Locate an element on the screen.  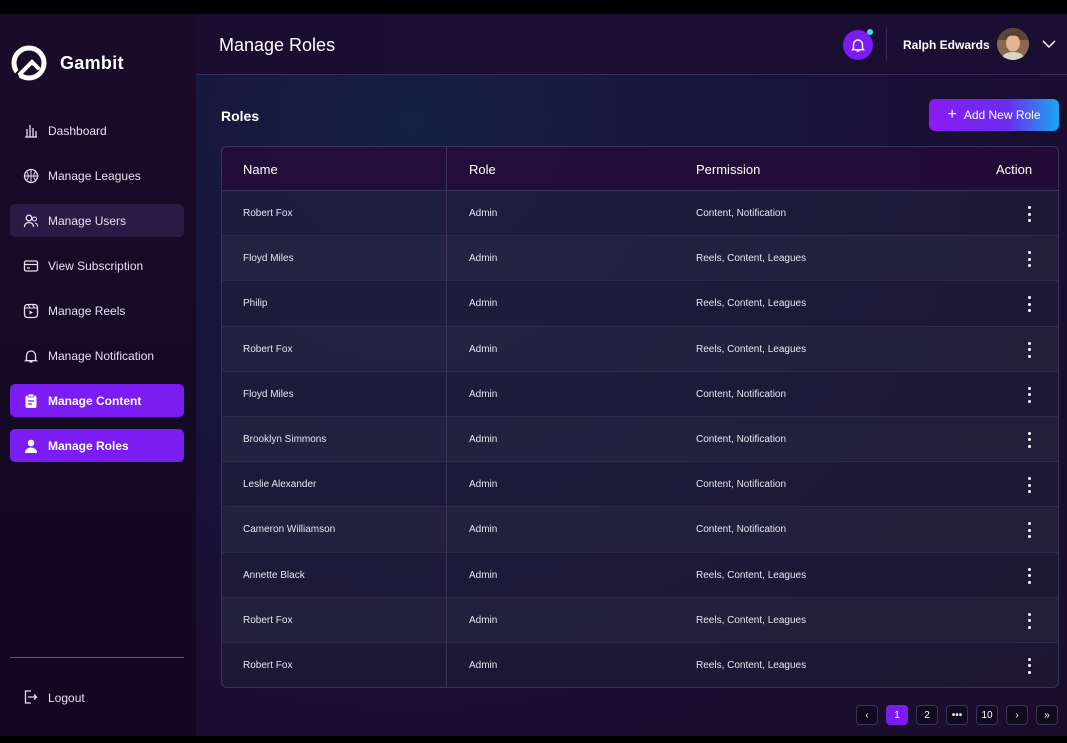
sidebar-item-label: Manage Content is located at coordinates (95, 400).